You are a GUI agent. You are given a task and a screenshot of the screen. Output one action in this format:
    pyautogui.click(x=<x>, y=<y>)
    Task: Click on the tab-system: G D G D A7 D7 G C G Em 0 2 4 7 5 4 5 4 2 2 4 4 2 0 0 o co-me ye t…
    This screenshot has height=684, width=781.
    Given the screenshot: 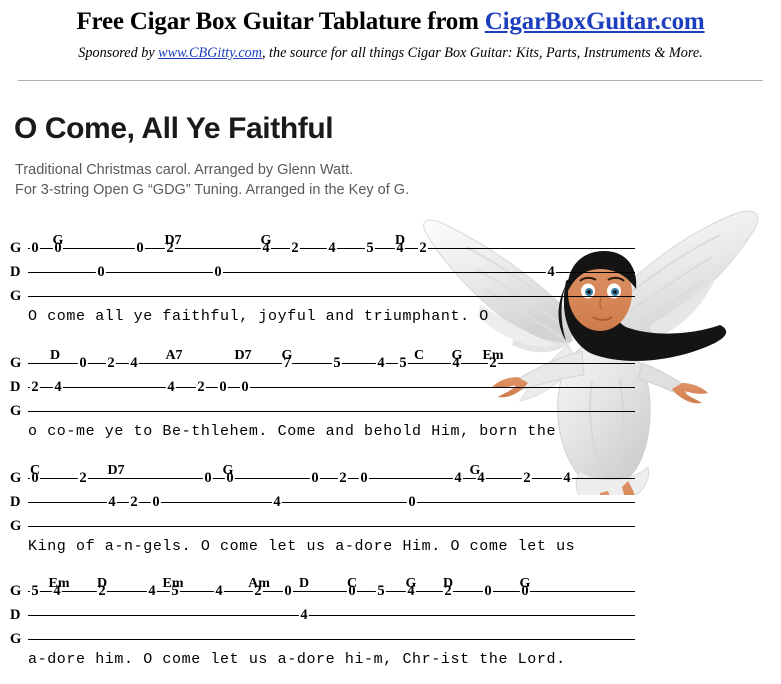 What is the action you would take?
    pyautogui.click(x=390, y=391)
    